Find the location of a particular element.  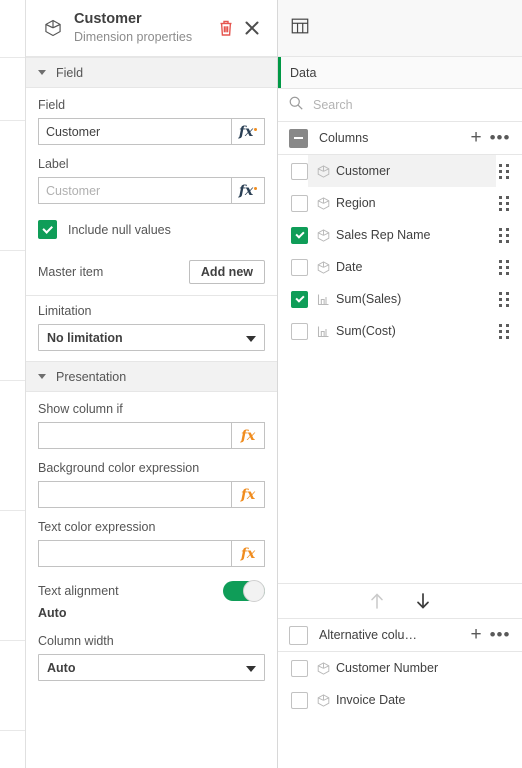

alternative-columns-group-header: Alternative colu… + ••• is located at coordinates (400, 635).